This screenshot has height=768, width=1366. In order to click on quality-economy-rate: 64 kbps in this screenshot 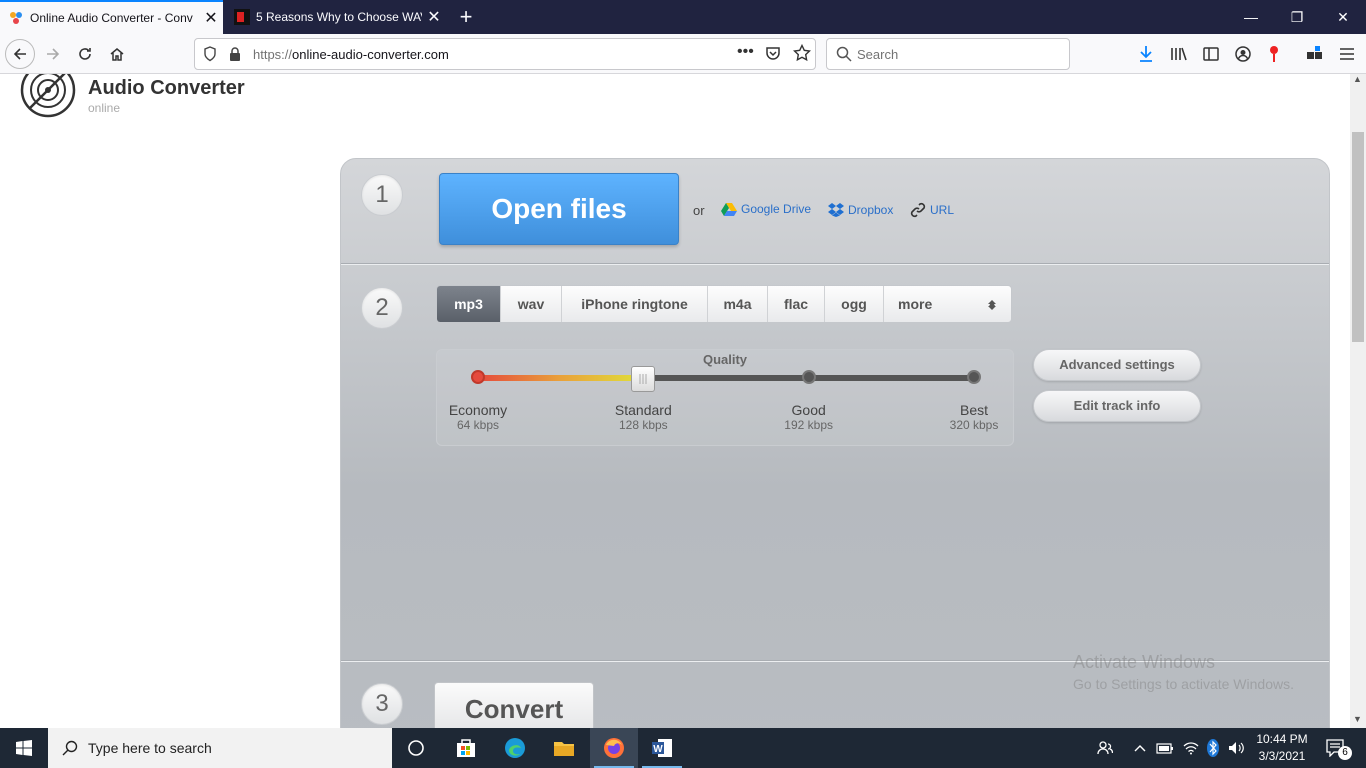, I will do `click(478, 425)`.